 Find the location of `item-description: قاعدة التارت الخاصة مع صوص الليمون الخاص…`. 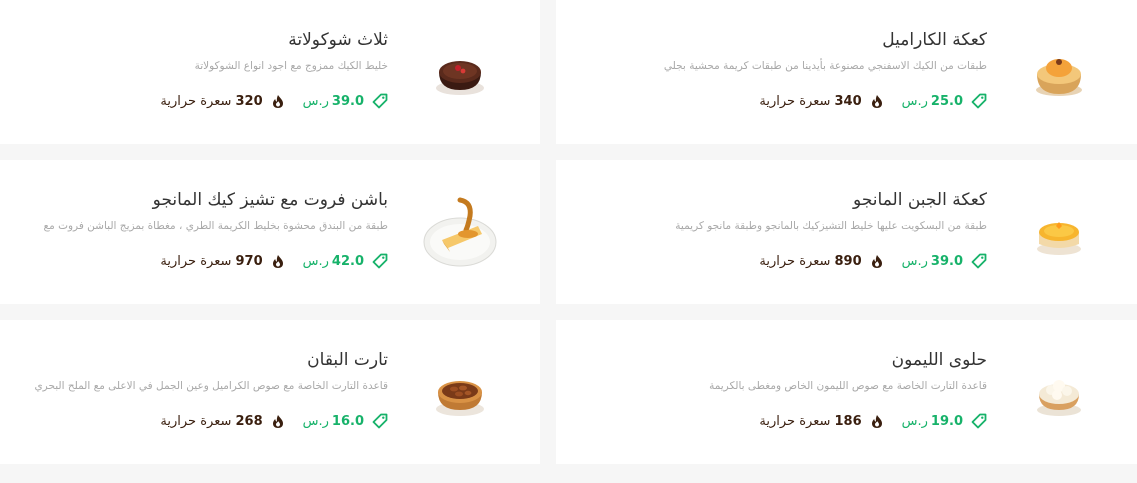

item-description: قاعدة التارت الخاصة مع صوص الليمون الخاص… is located at coordinates (848, 386).